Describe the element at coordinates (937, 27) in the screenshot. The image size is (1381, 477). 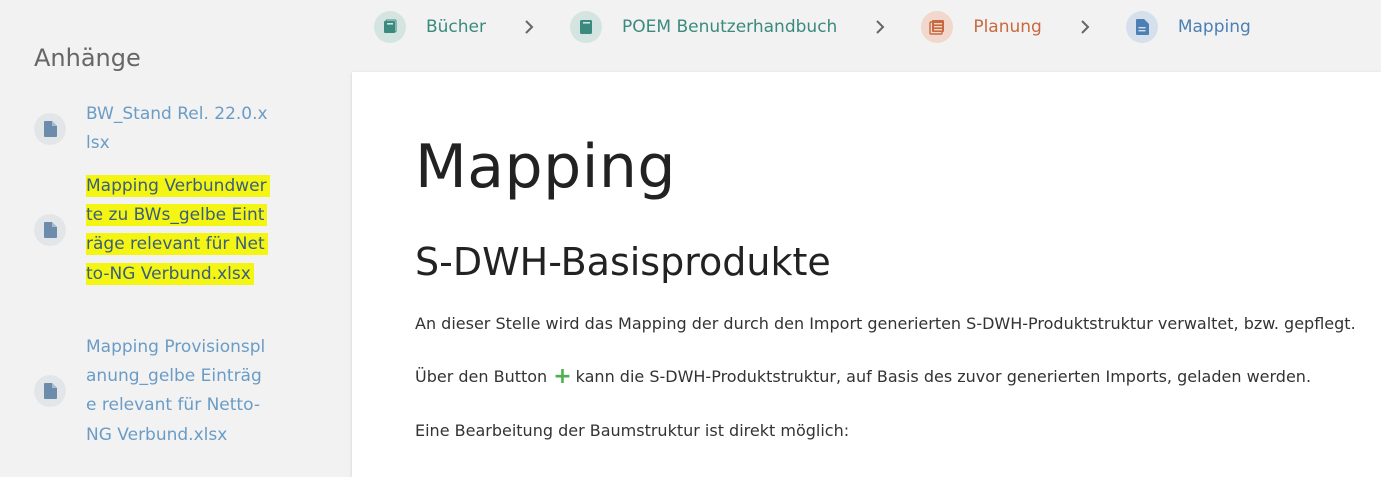
I see `chapter-icon` at that location.